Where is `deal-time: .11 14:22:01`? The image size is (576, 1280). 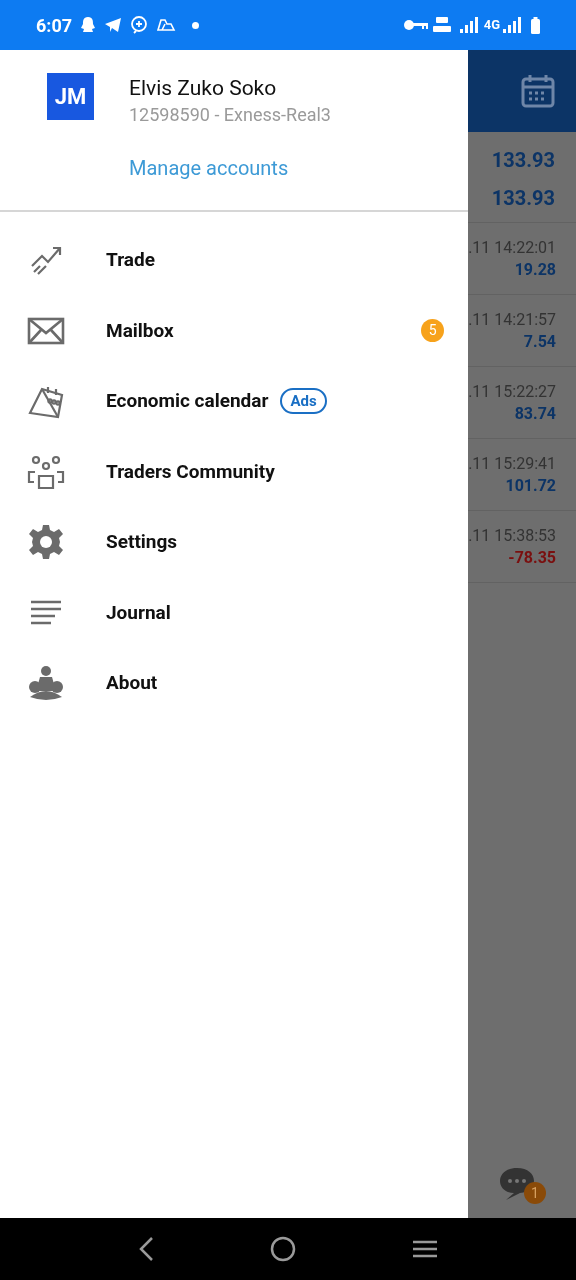
deal-time: .11 14:22:01 is located at coordinates (512, 247).